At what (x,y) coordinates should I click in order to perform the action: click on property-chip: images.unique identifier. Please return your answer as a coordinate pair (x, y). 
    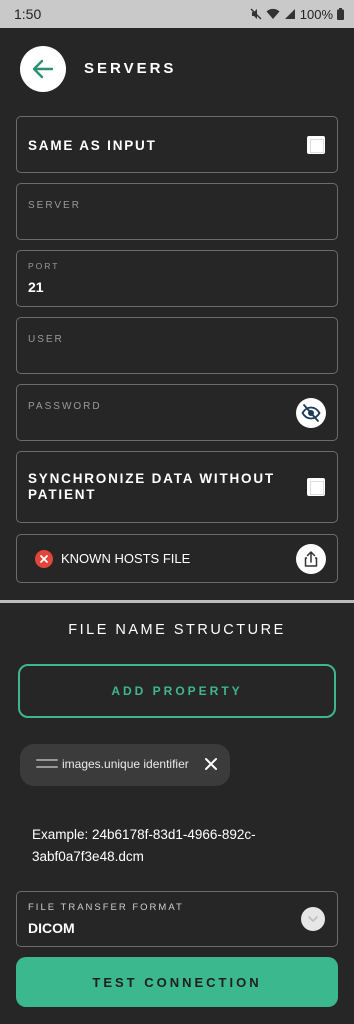
    Looking at the image, I should click on (125, 765).